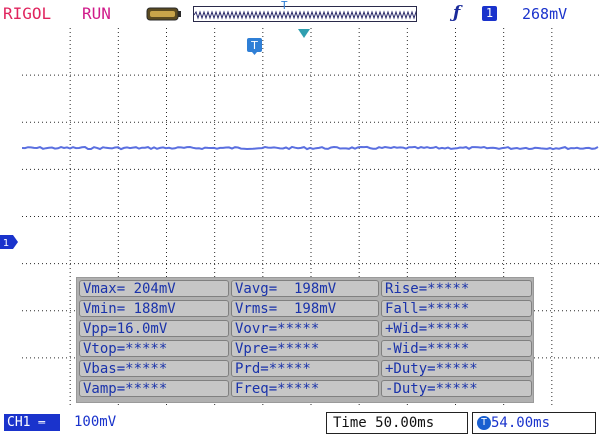 This screenshot has width=600, height=439. I want to click on trigger-offset-value: 54.00ms, so click(521, 423).